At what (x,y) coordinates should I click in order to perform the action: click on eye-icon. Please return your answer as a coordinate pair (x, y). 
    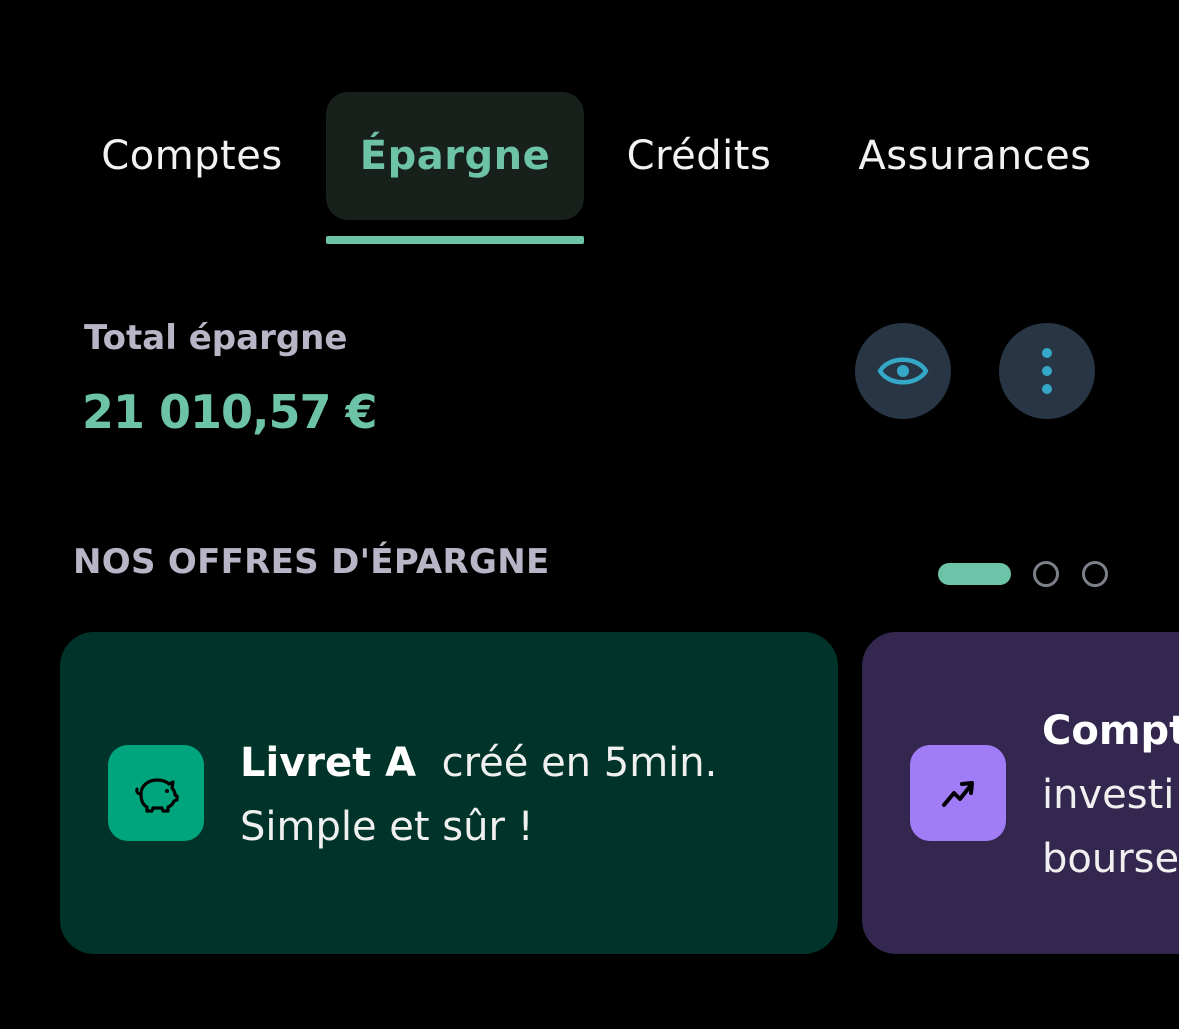
    Looking at the image, I should click on (903, 371).